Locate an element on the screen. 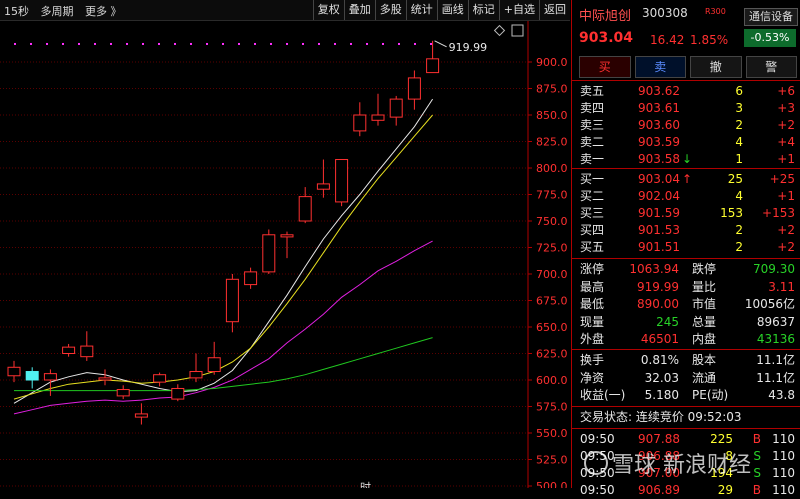 The width and height of the screenshot is (800, 499). bid-row: 买二 902.04 4 +1 is located at coordinates (686, 196).